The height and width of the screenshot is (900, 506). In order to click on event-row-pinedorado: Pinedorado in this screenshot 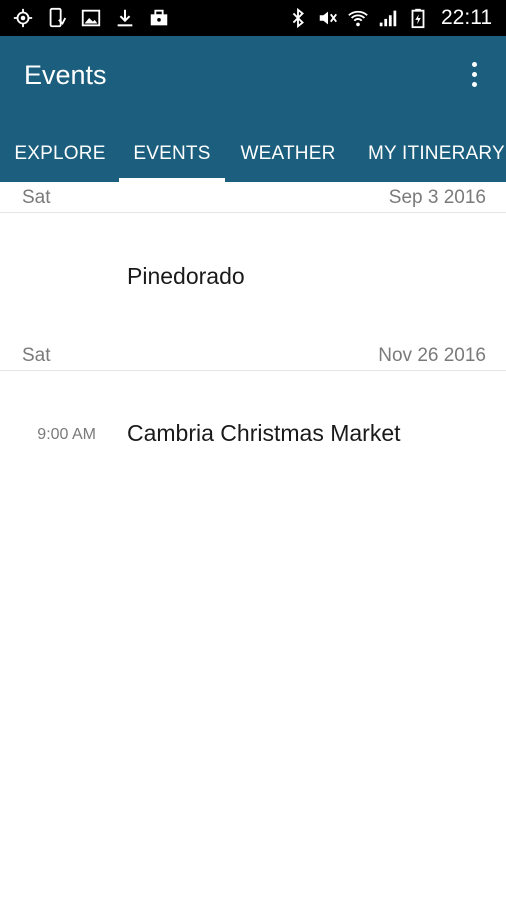, I will do `click(253, 277)`.